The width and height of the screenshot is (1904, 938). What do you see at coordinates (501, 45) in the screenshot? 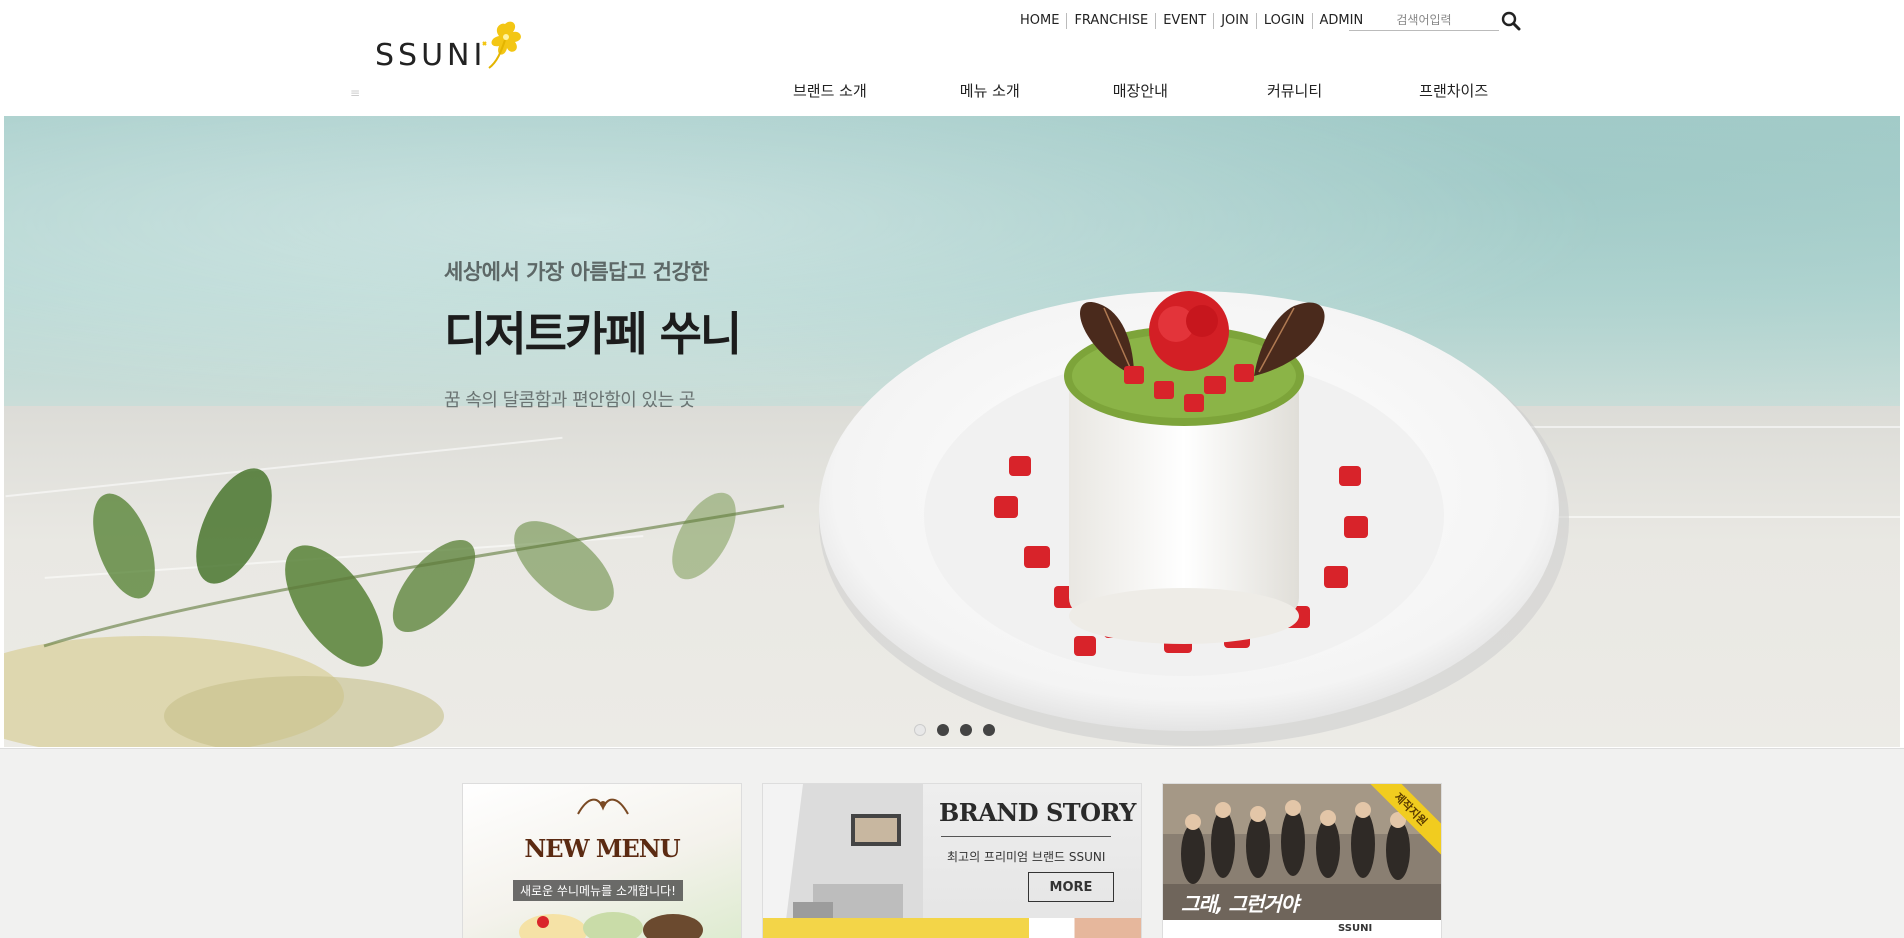
I see `flower-logo-icon` at bounding box center [501, 45].